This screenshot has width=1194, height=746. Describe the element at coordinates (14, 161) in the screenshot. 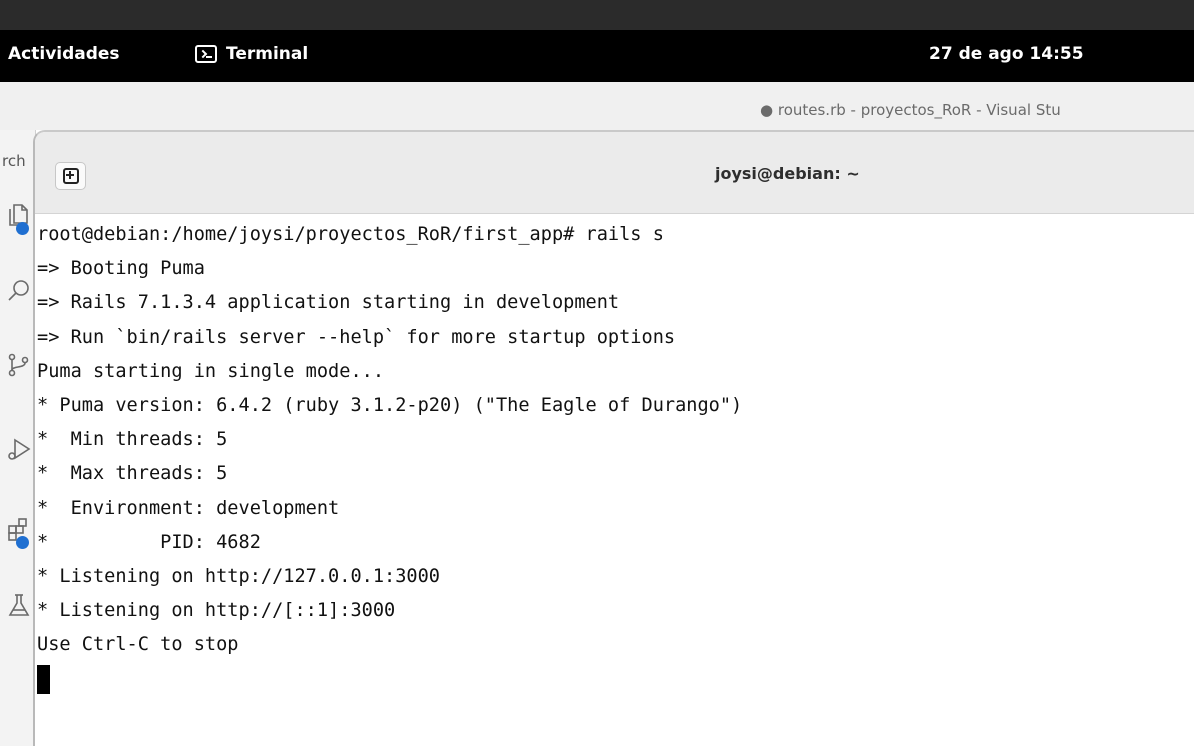

I see `sidebar-partial-label: rch` at that location.